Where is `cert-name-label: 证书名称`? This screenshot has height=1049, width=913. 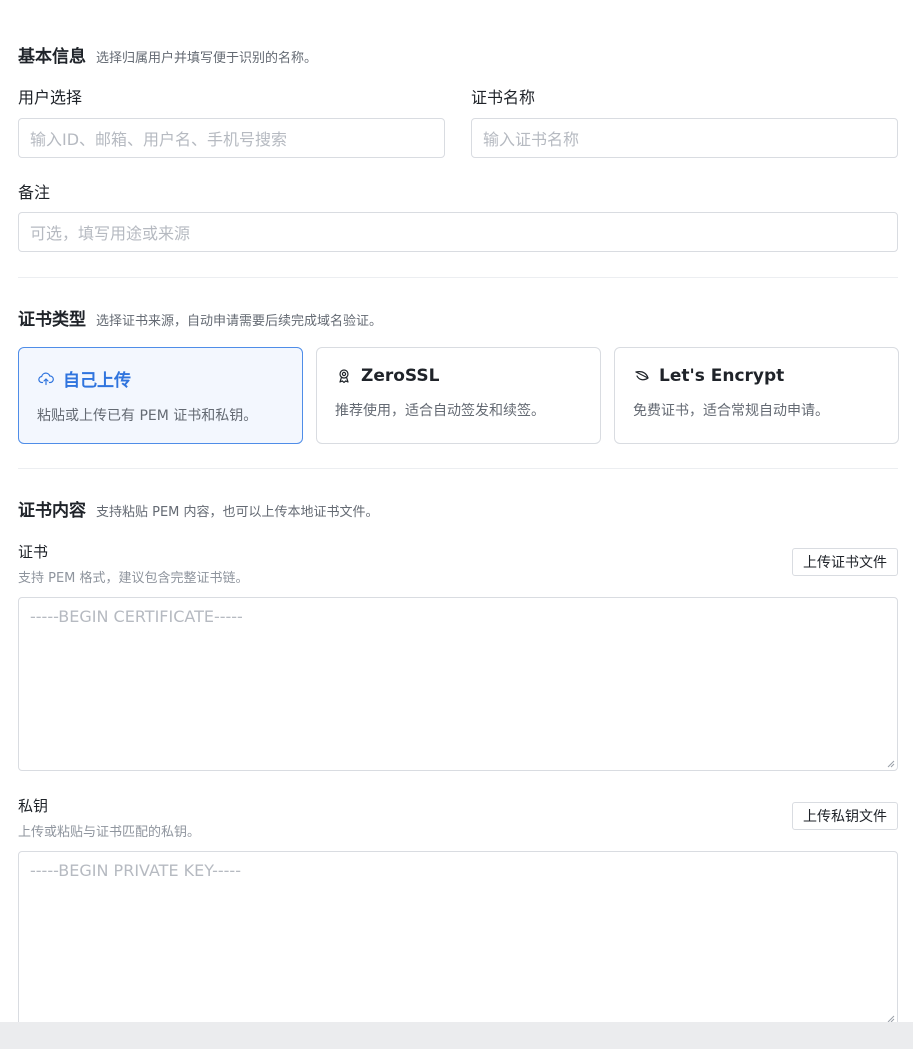
cert-name-label: 证书名称 is located at coordinates (503, 97).